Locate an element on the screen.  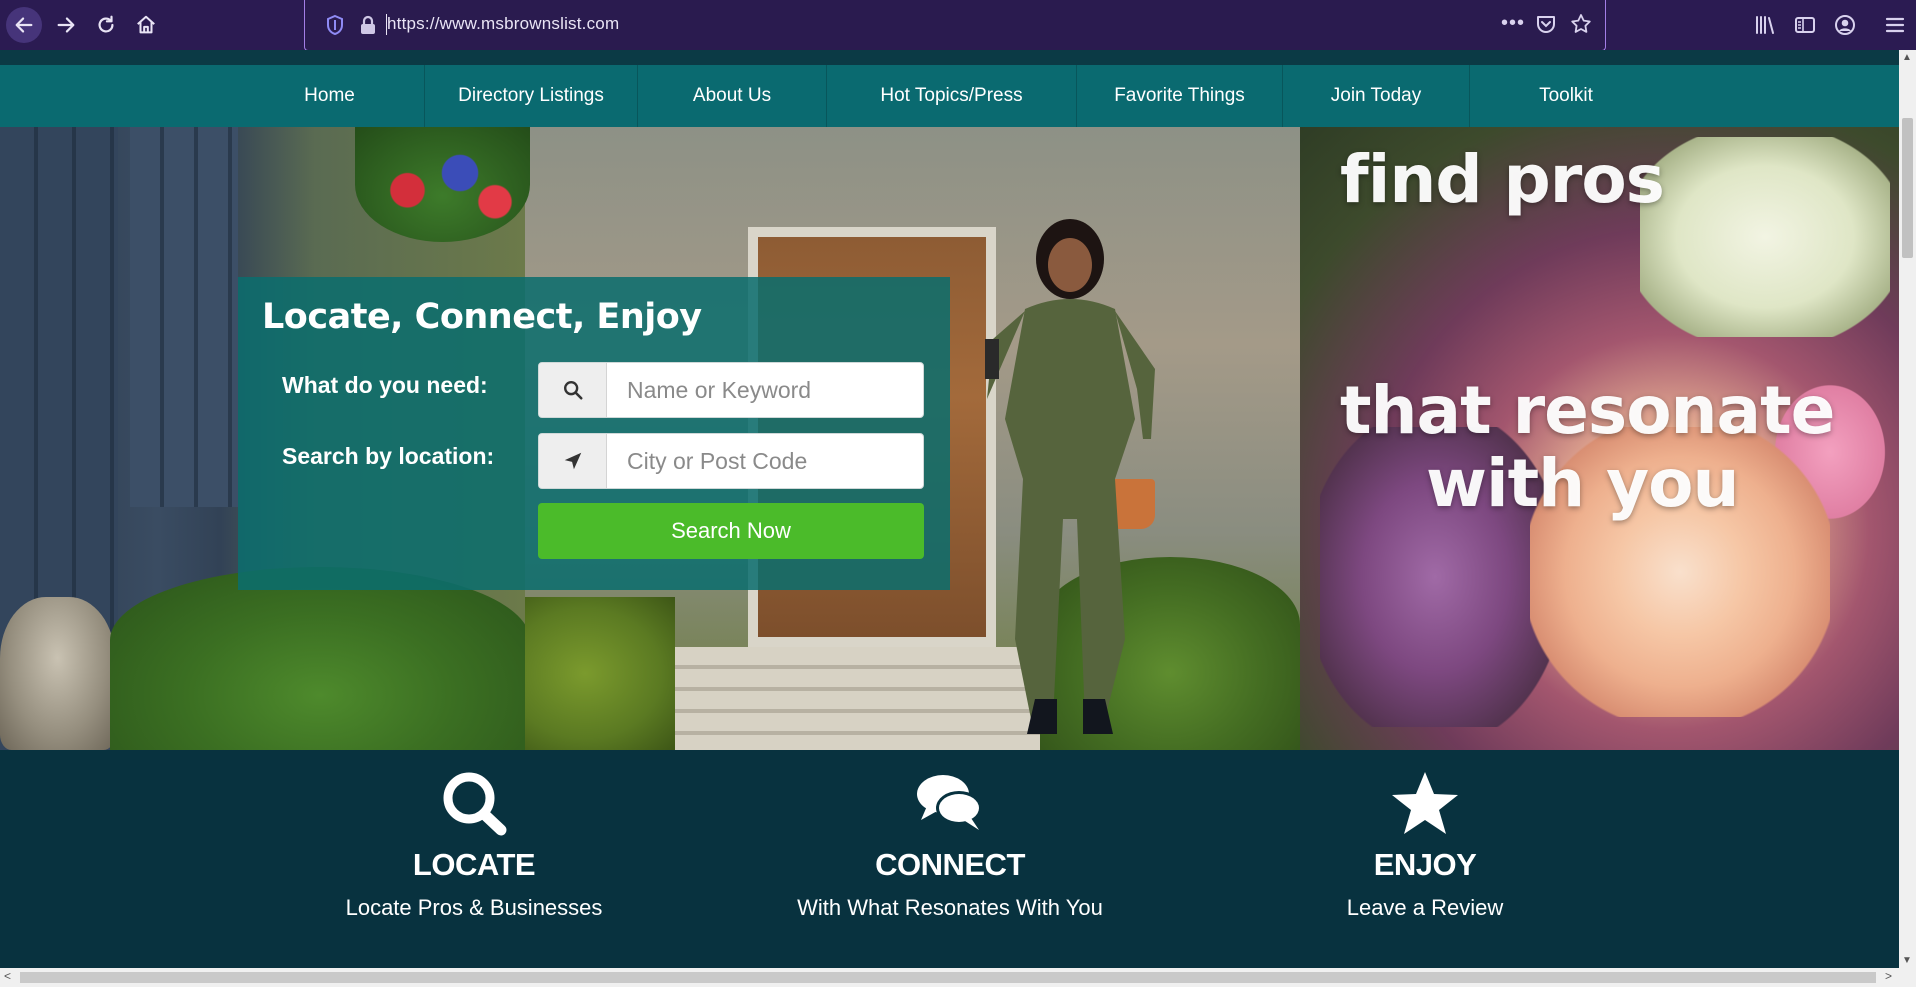
wood-siding is located at coordinates (184, 317).